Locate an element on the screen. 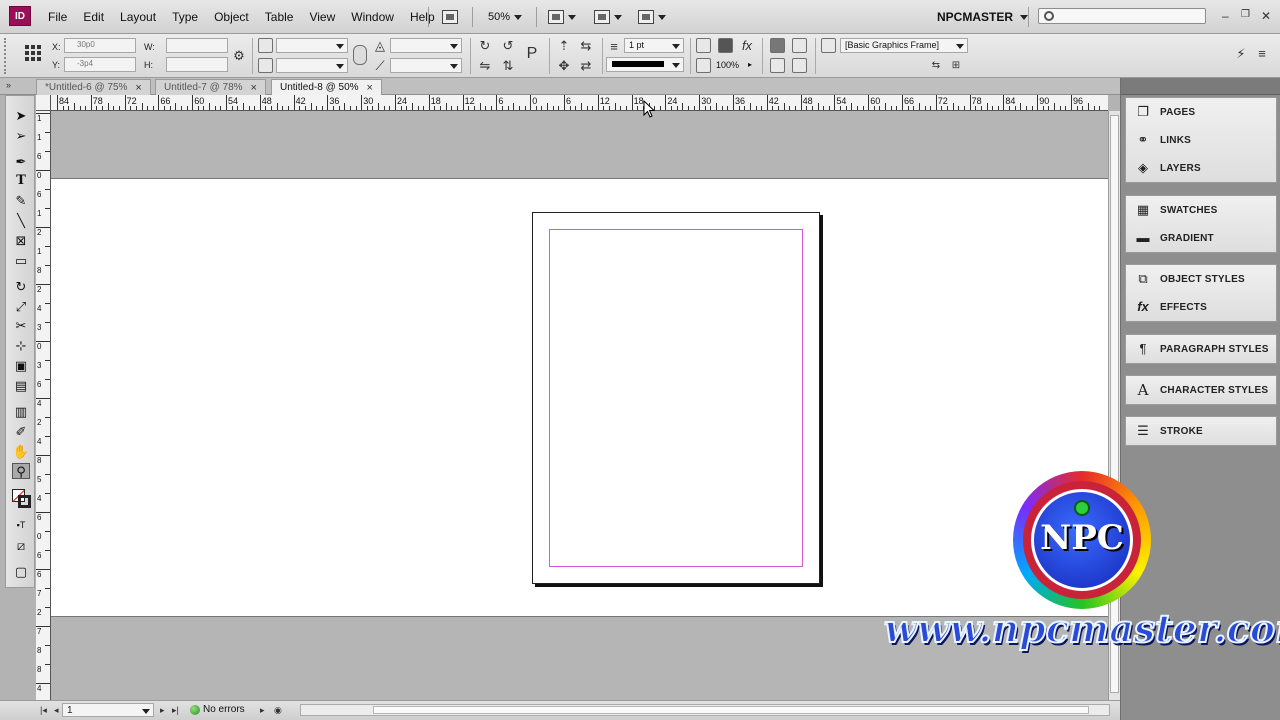  link-scale-icon is located at coordinates (360, 55).